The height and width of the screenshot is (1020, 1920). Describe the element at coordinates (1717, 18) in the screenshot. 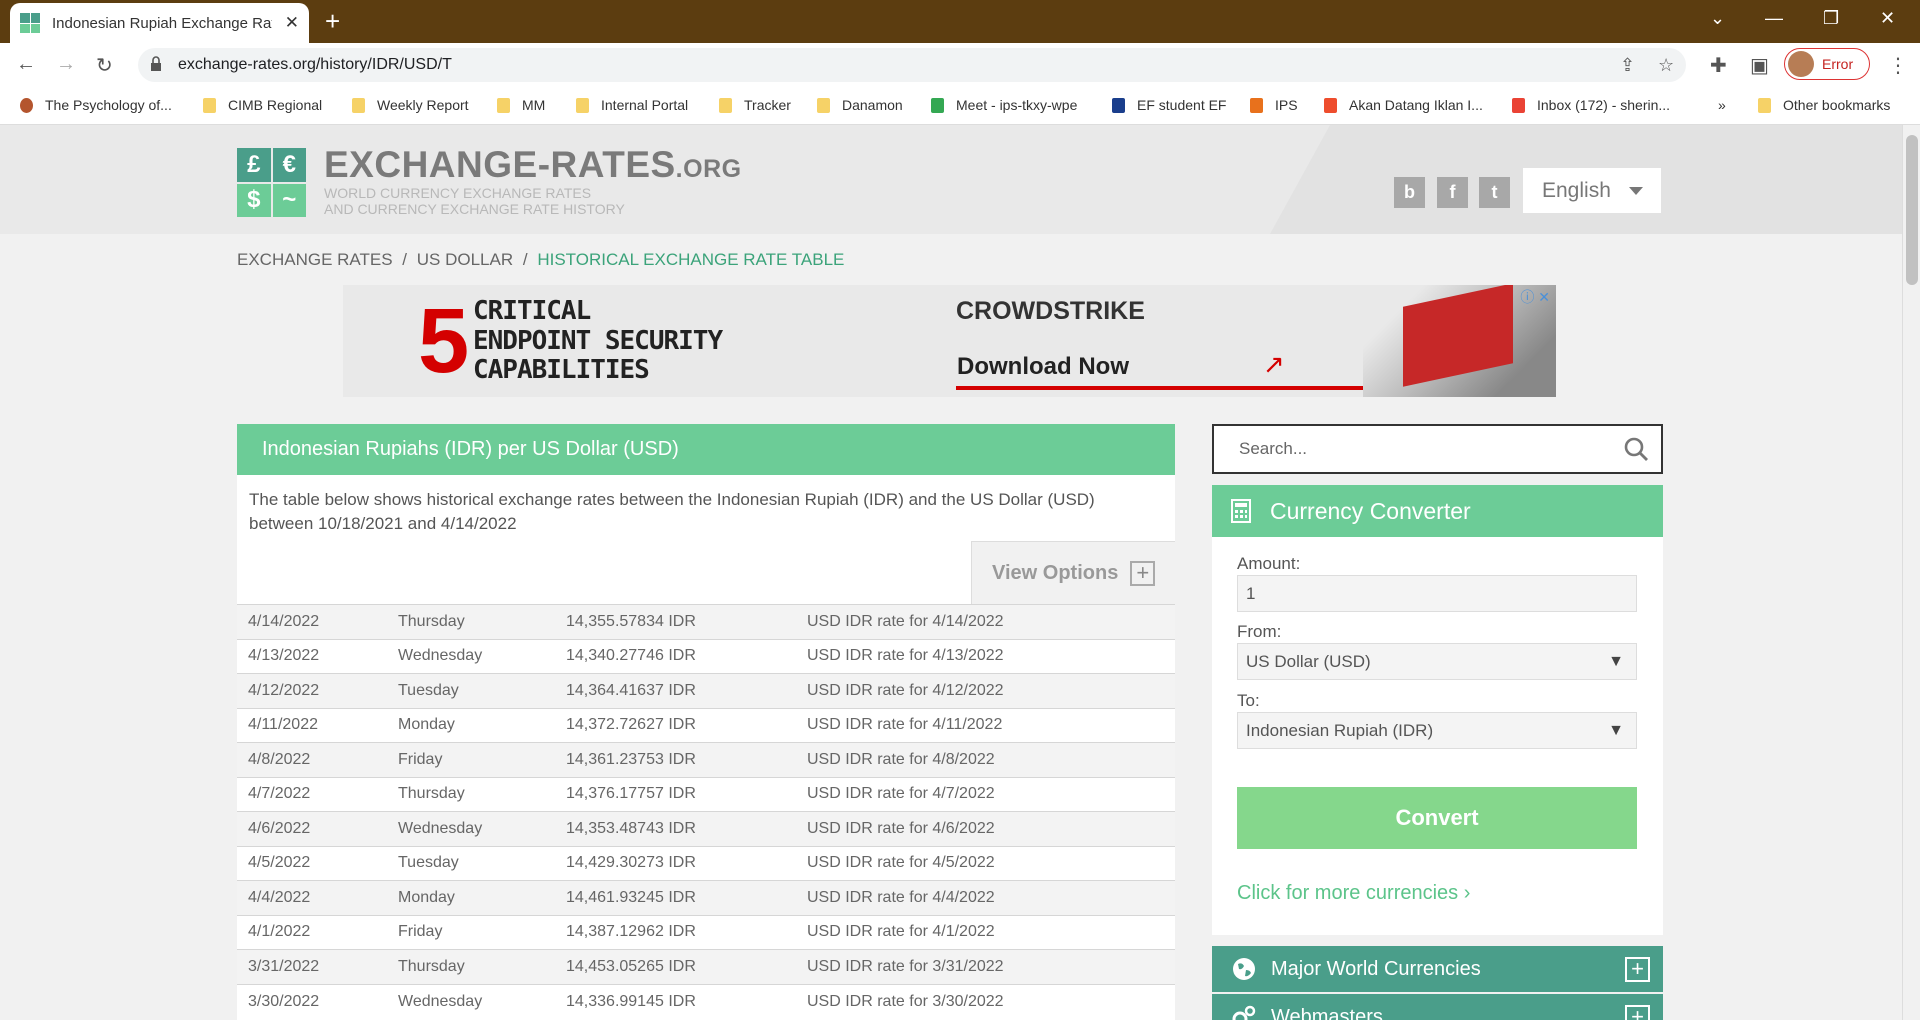

I see `tab-search-icon: ⌄` at that location.